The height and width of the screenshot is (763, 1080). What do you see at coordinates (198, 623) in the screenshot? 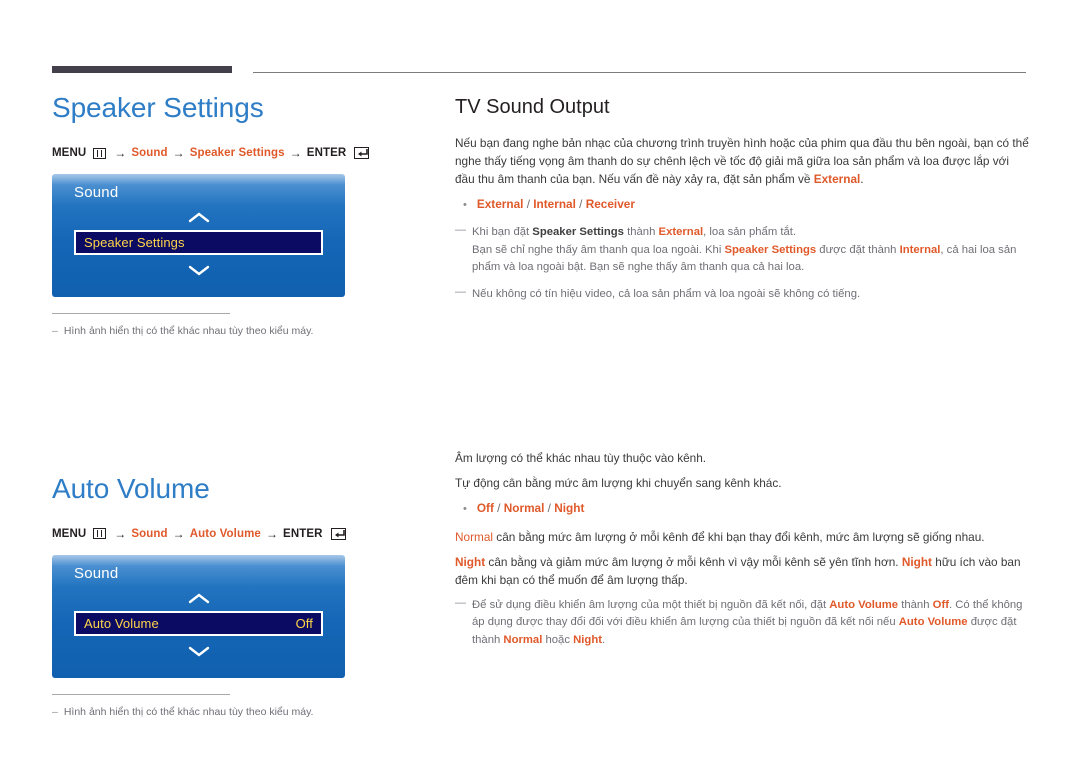
I see `osd-selected-row: Auto Volume Off` at bounding box center [198, 623].